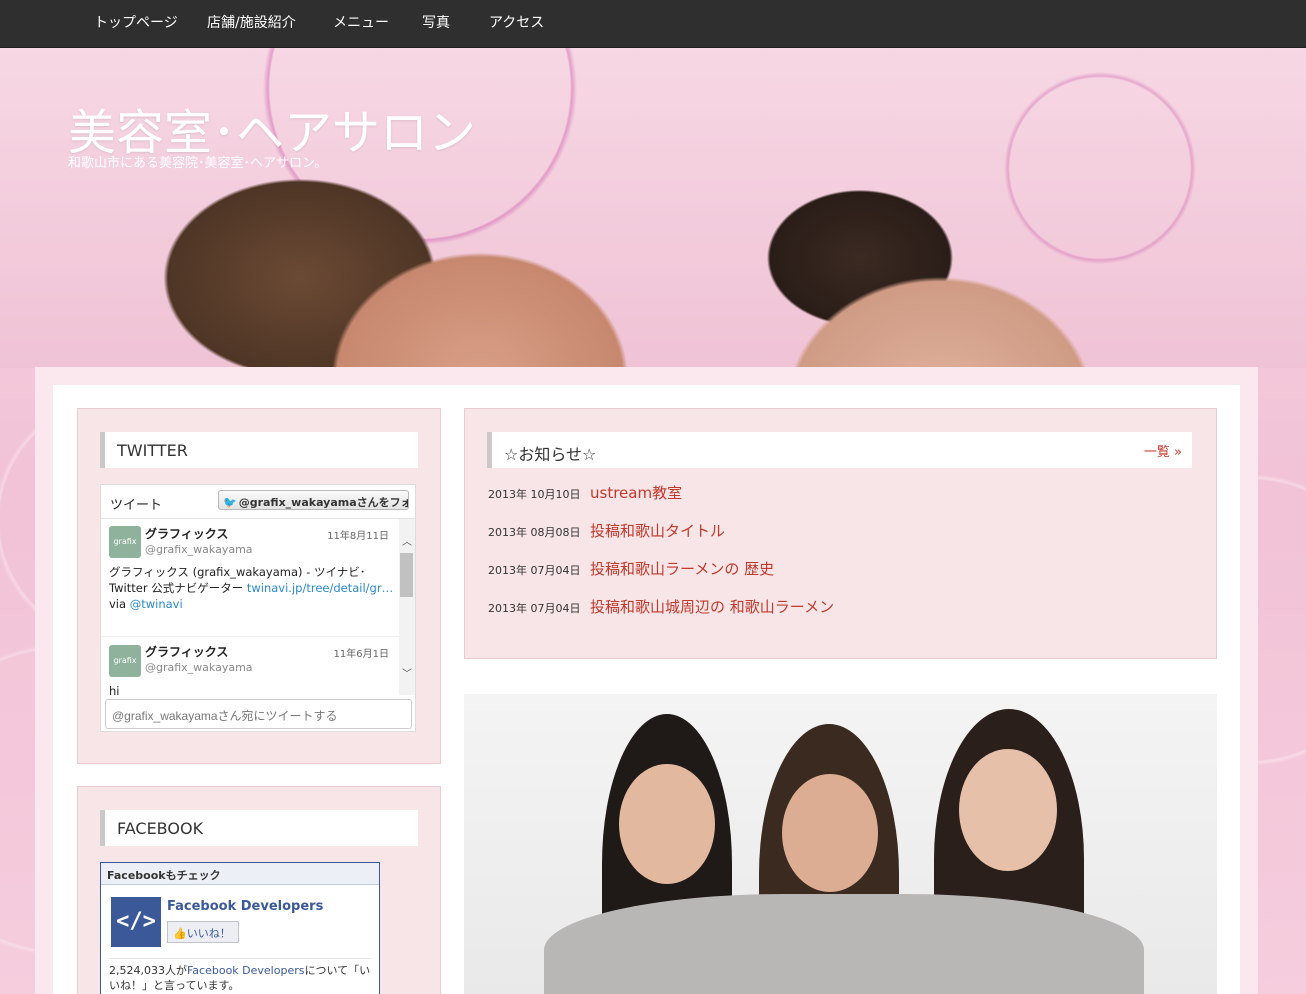 The height and width of the screenshot is (994, 1306). I want to click on scroll-up-arrow-icon: ︿, so click(407, 540).